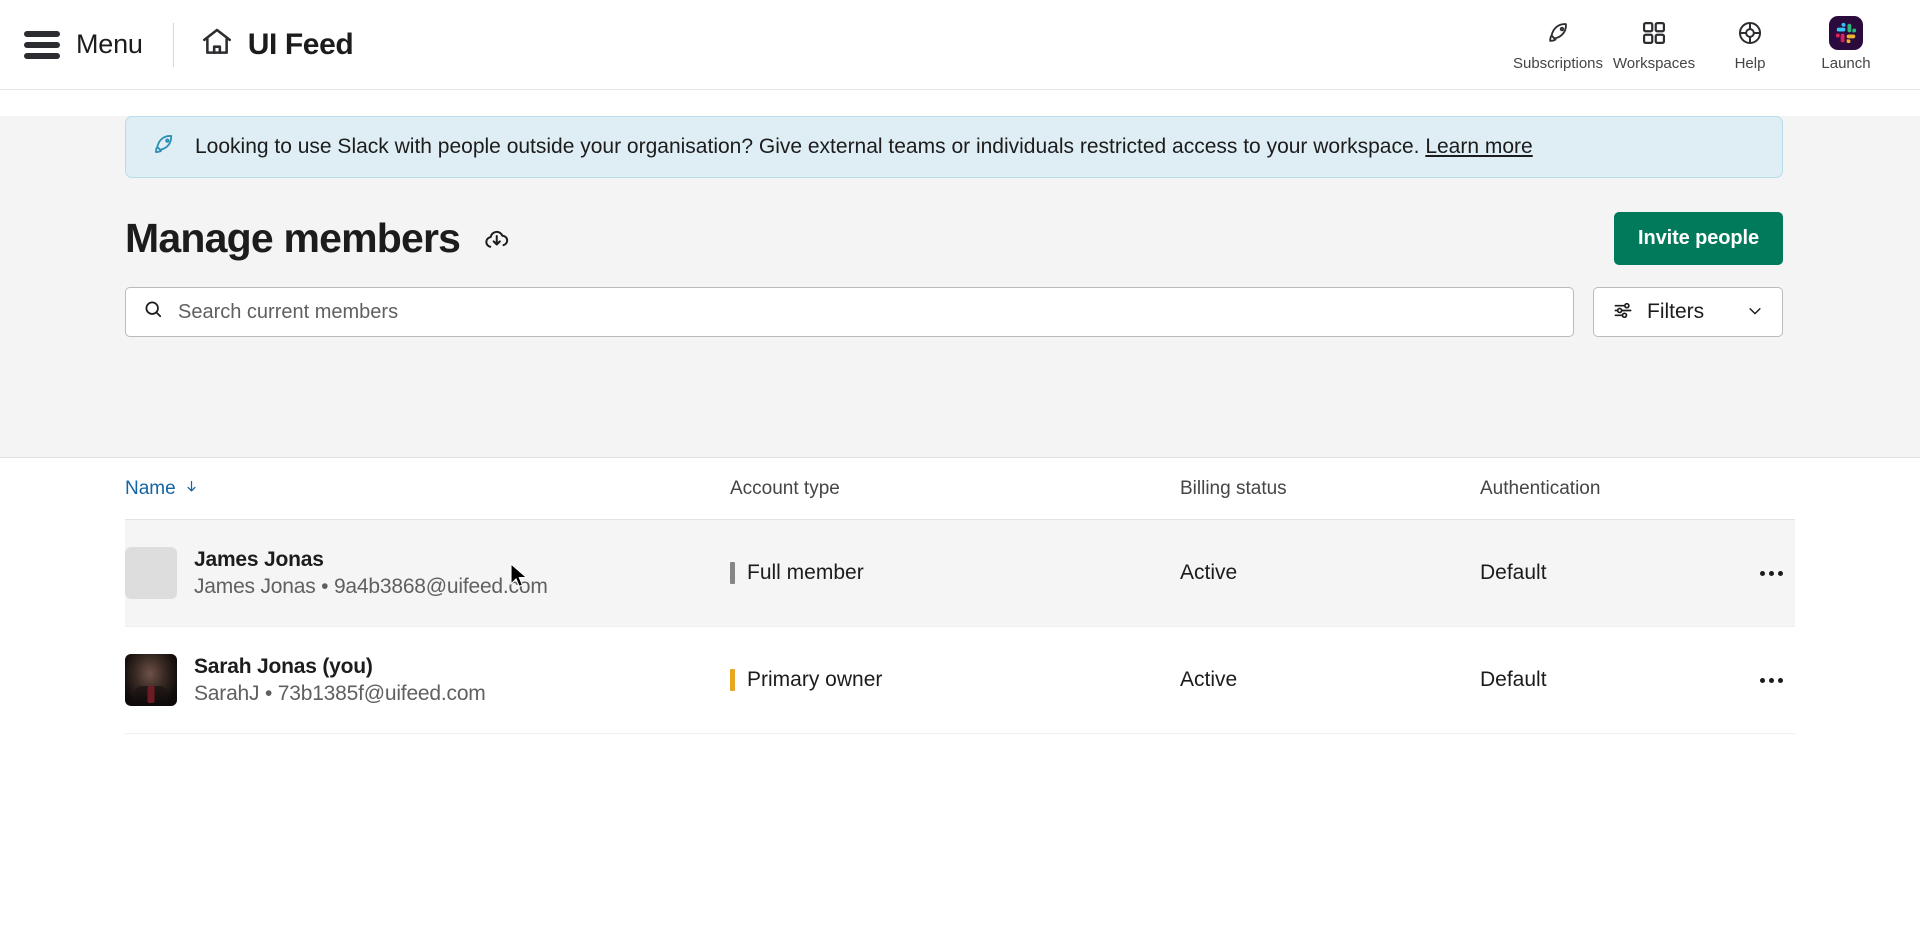  Describe the element at coordinates (1755, 312) in the screenshot. I see `chevron-down-icon` at that location.